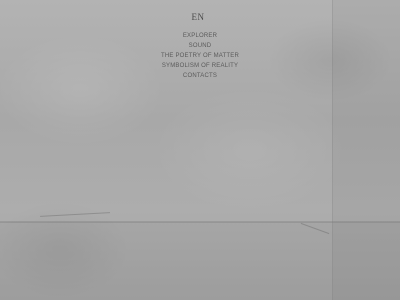 The image size is (400, 300). Describe the element at coordinates (332, 150) in the screenshot. I see `panel-seam-vertical` at that location.